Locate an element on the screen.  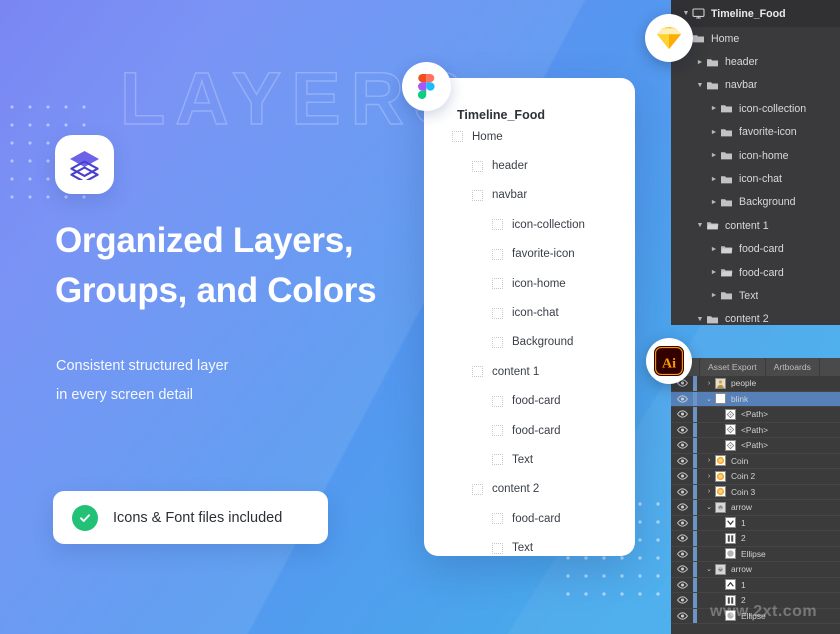
sketch-layer-row: ▼ content 2 is located at coordinates (755, 316).